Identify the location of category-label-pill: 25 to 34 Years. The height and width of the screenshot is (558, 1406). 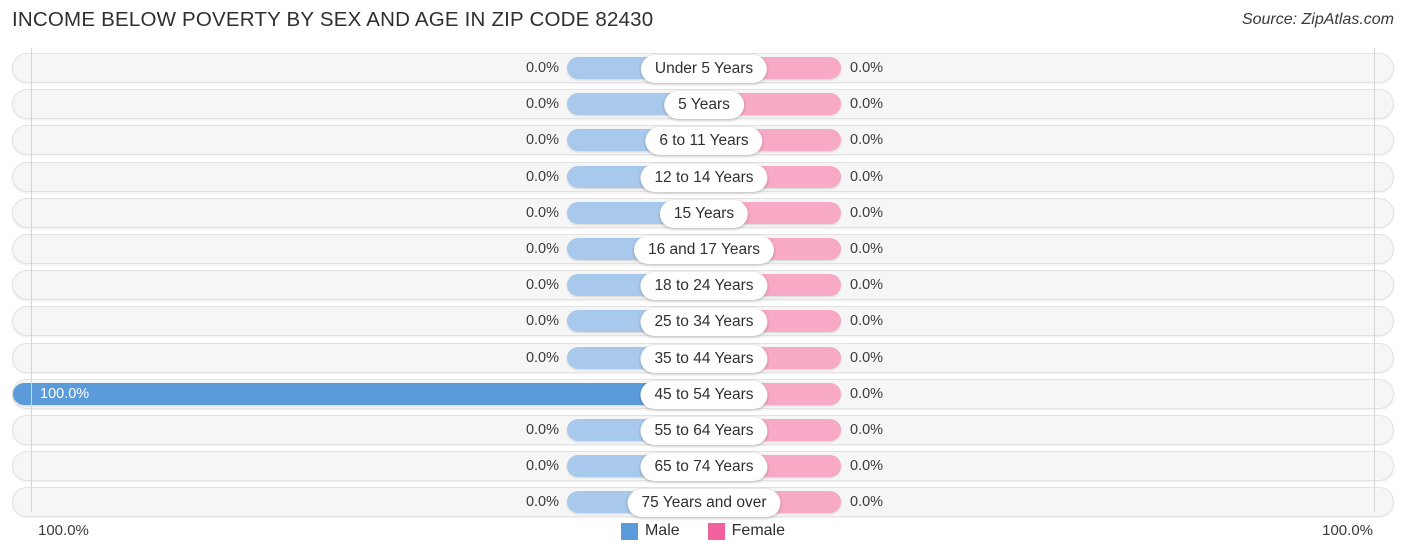
(704, 322).